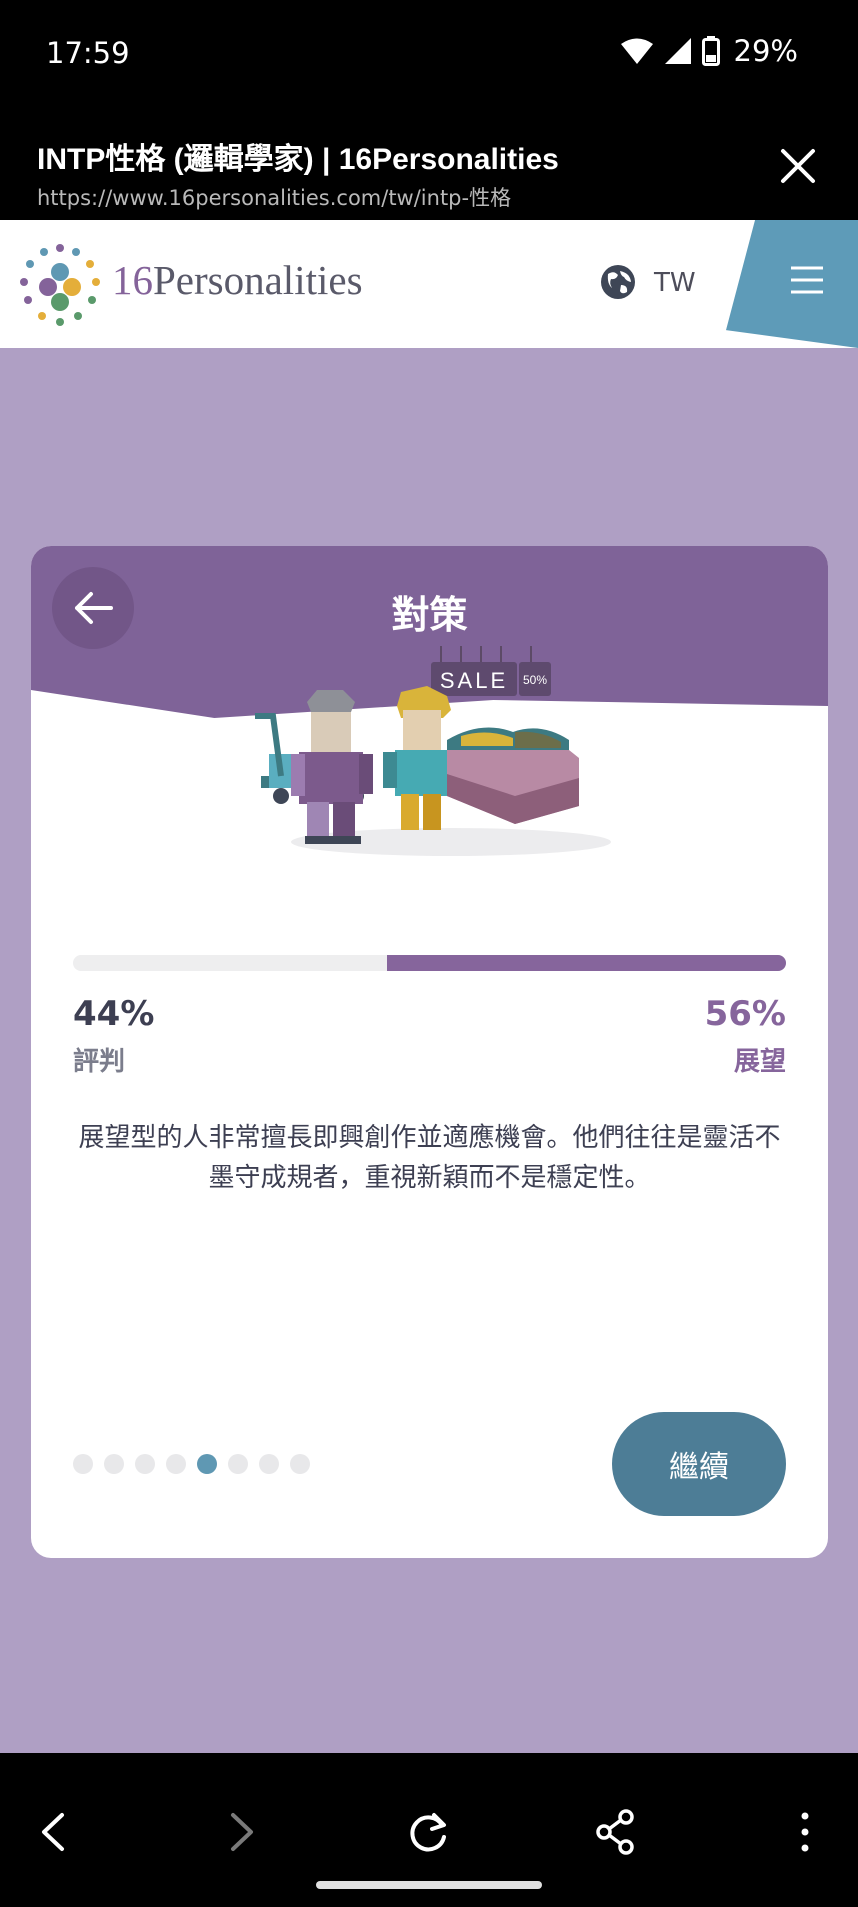  What do you see at coordinates (429, 55) in the screenshot?
I see `status-bar: 17:59 29%` at bounding box center [429, 55].